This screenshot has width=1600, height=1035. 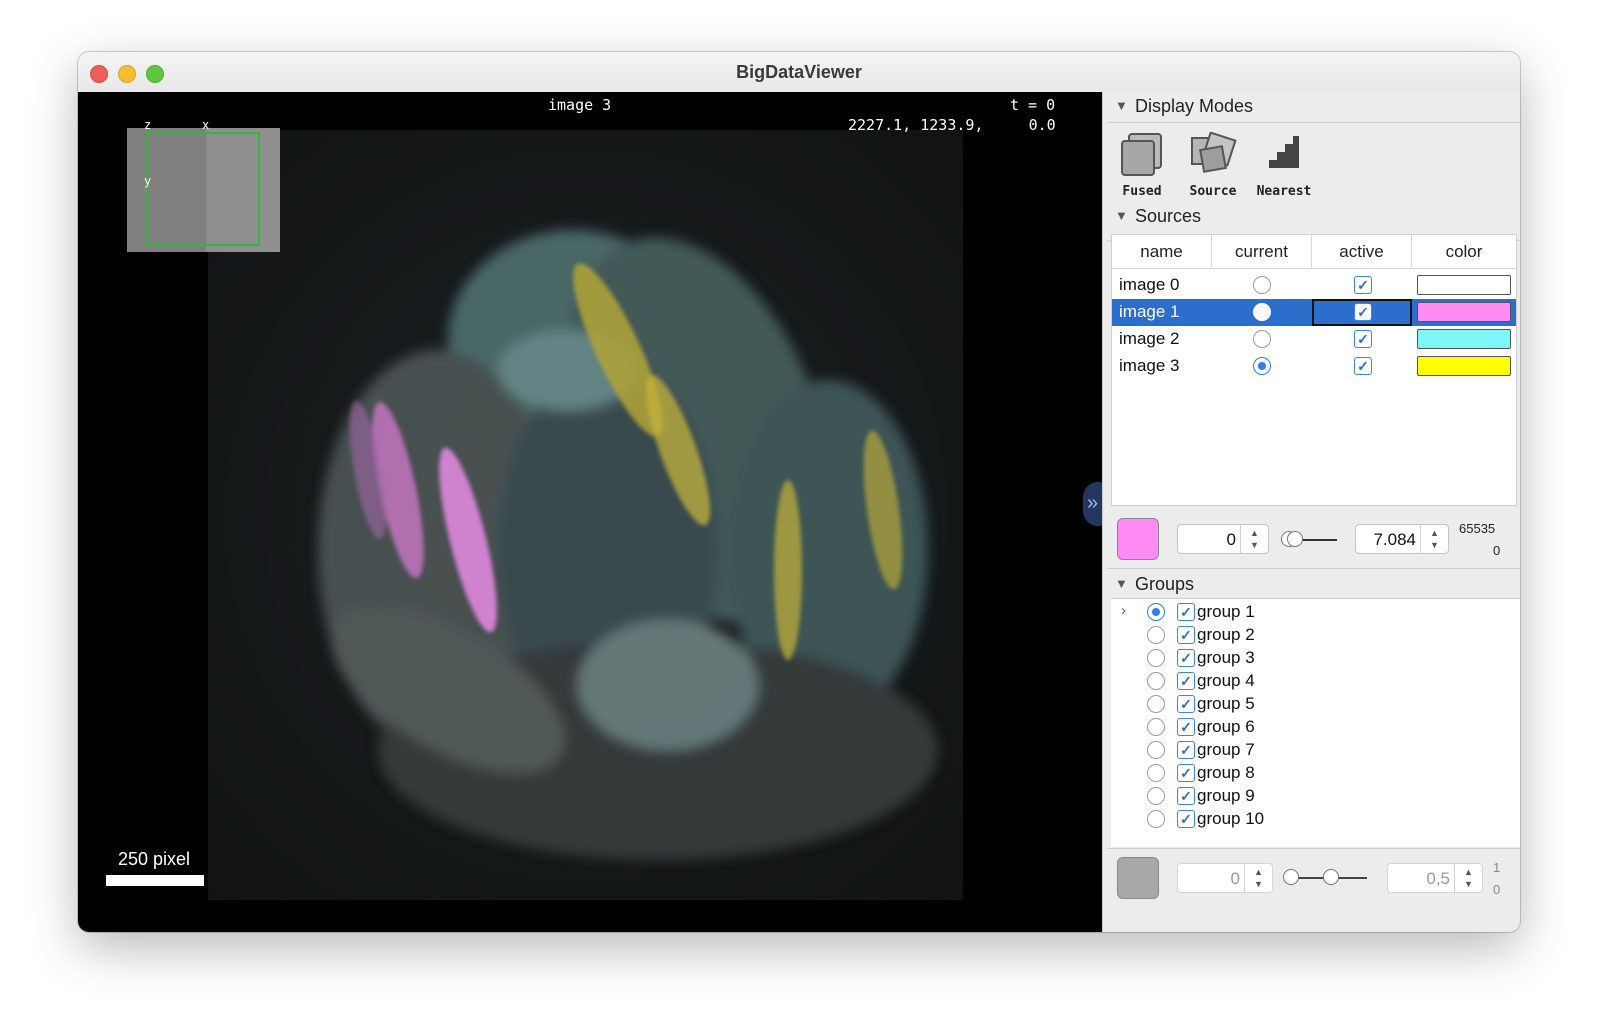 I want to click on range-max-label: 1, so click(x=1497, y=867).